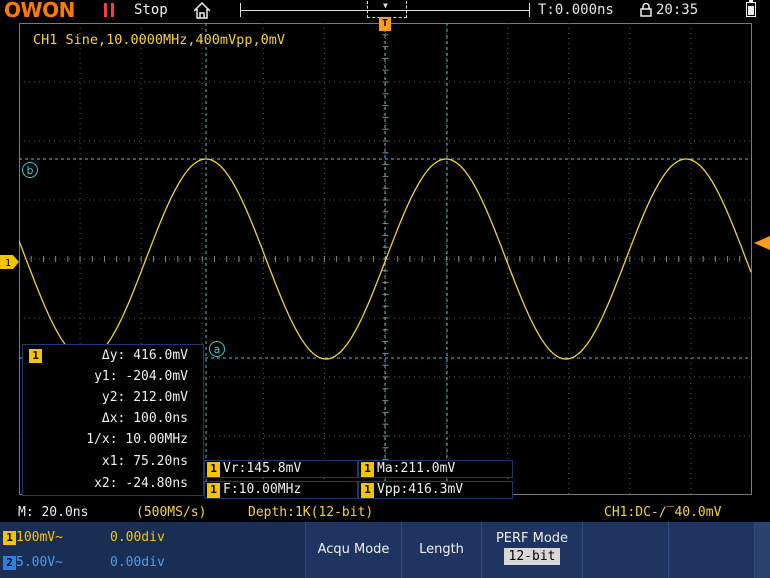 The height and width of the screenshot is (578, 770). What do you see at coordinates (217, 349) in the screenshot?
I see `cursor-a-marker: a` at bounding box center [217, 349].